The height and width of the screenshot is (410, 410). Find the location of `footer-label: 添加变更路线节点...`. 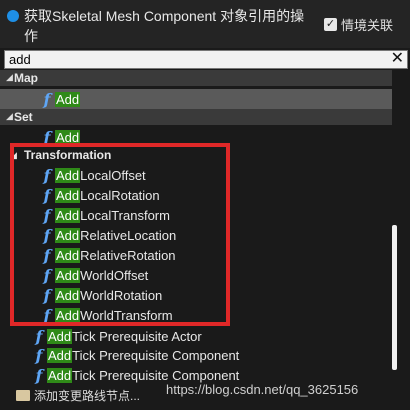

footer-label: 添加变更路线节点... is located at coordinates (87, 395).